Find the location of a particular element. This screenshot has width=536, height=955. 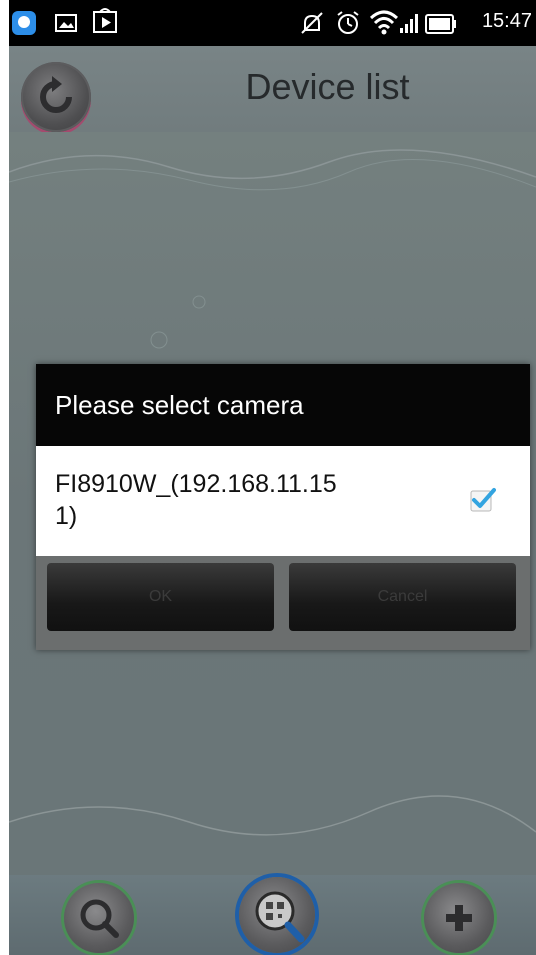

cancel-button: Cancel is located at coordinates (402, 597).